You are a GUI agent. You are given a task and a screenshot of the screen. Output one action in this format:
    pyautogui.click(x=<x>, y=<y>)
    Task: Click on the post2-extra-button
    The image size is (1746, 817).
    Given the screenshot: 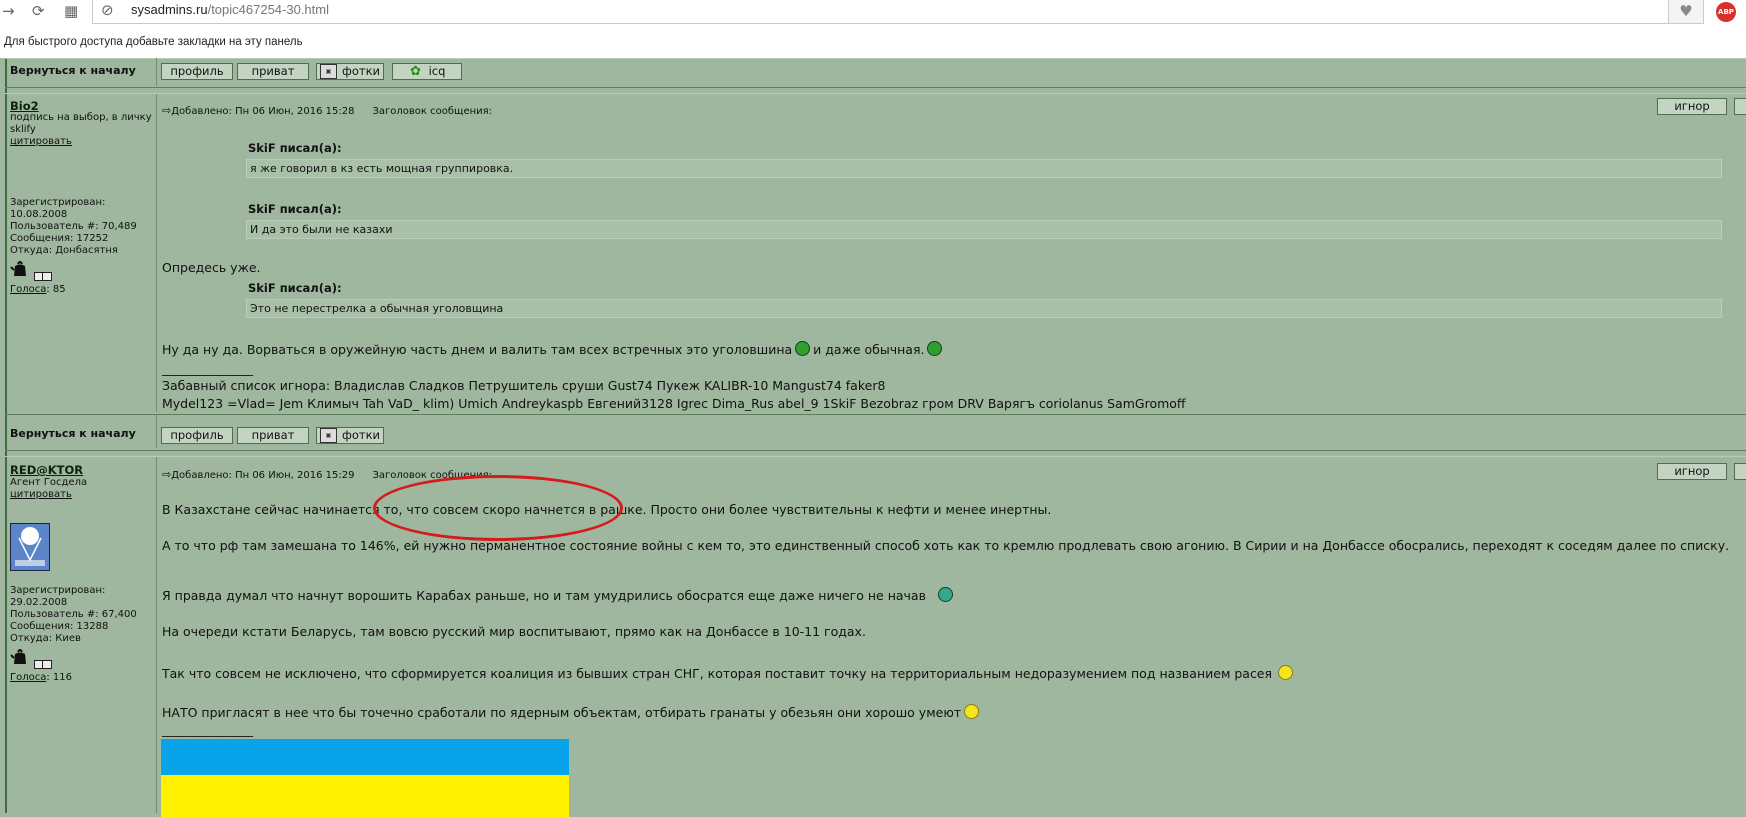 What is the action you would take?
    pyautogui.click(x=1740, y=471)
    